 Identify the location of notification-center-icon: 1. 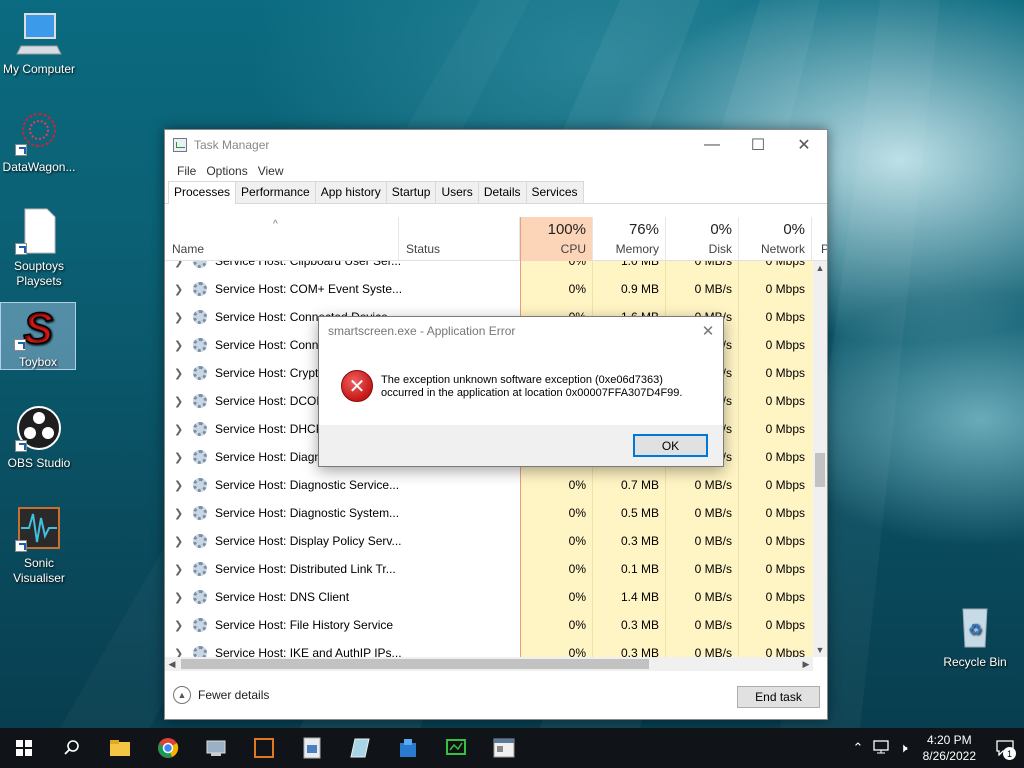
(1005, 748).